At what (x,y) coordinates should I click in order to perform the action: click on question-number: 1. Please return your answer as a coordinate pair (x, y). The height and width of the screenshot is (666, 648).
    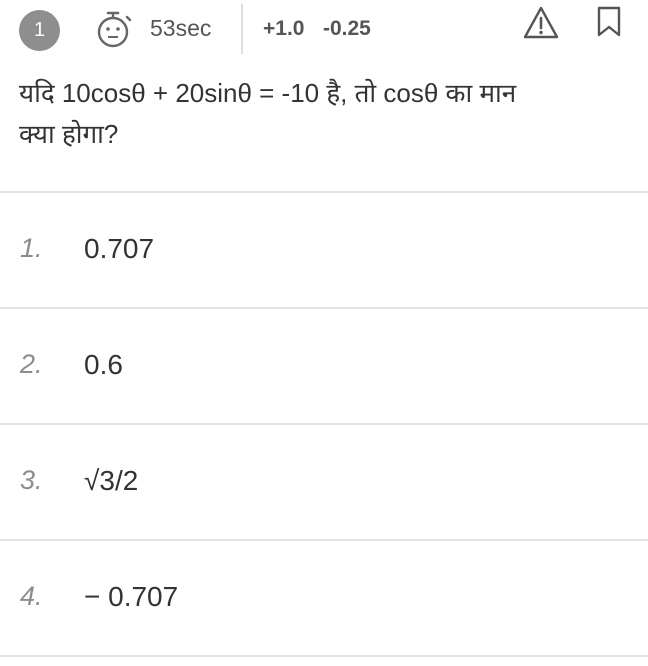
    Looking at the image, I should click on (39, 30).